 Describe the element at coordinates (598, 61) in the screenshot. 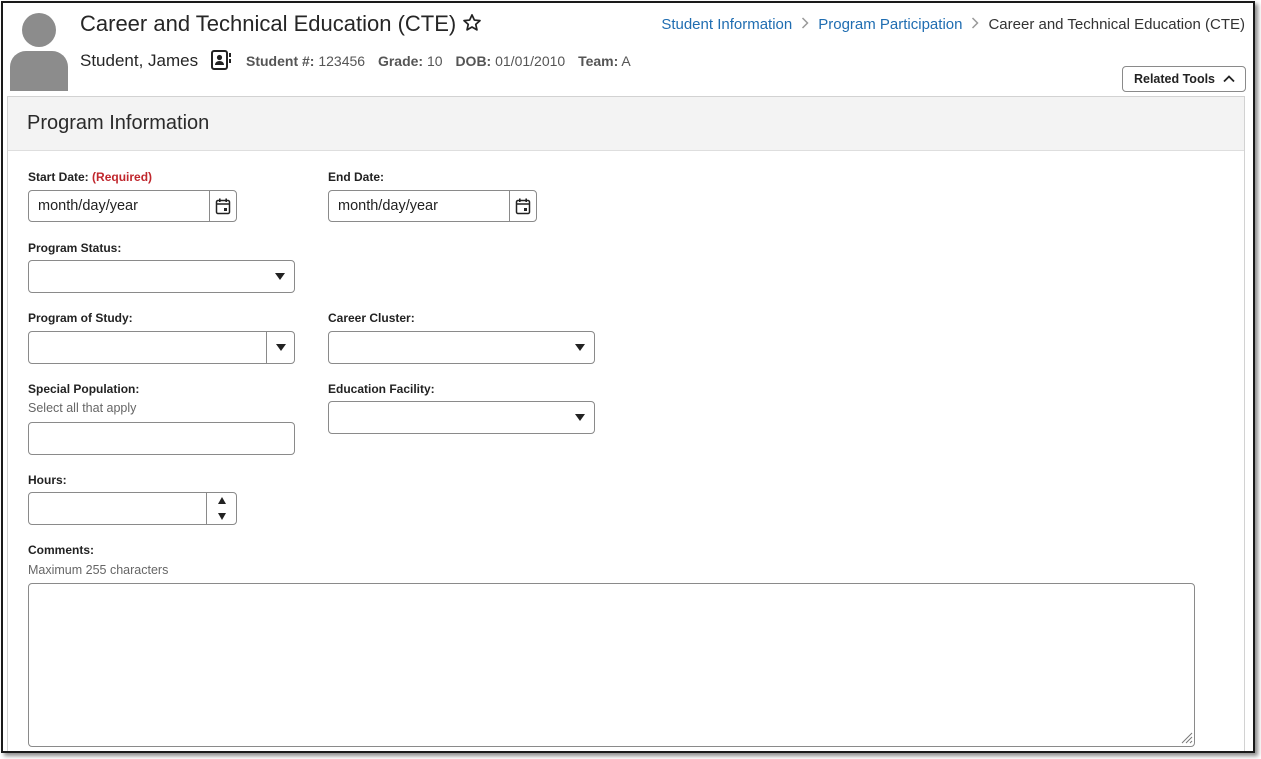

I see `meta-label: Team:` at that location.